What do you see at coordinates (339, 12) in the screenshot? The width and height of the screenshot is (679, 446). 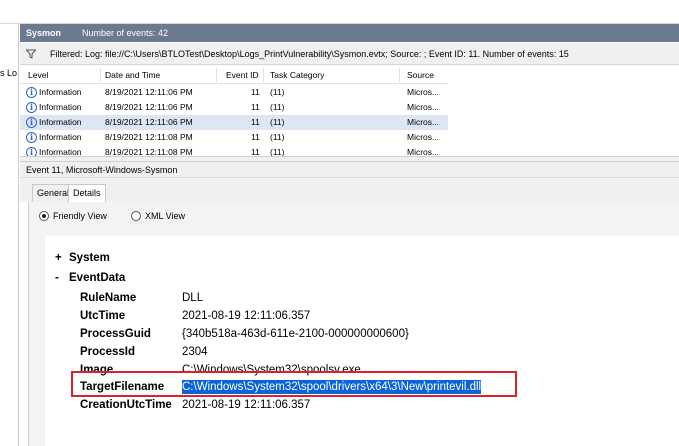 I see `top-strip` at bounding box center [339, 12].